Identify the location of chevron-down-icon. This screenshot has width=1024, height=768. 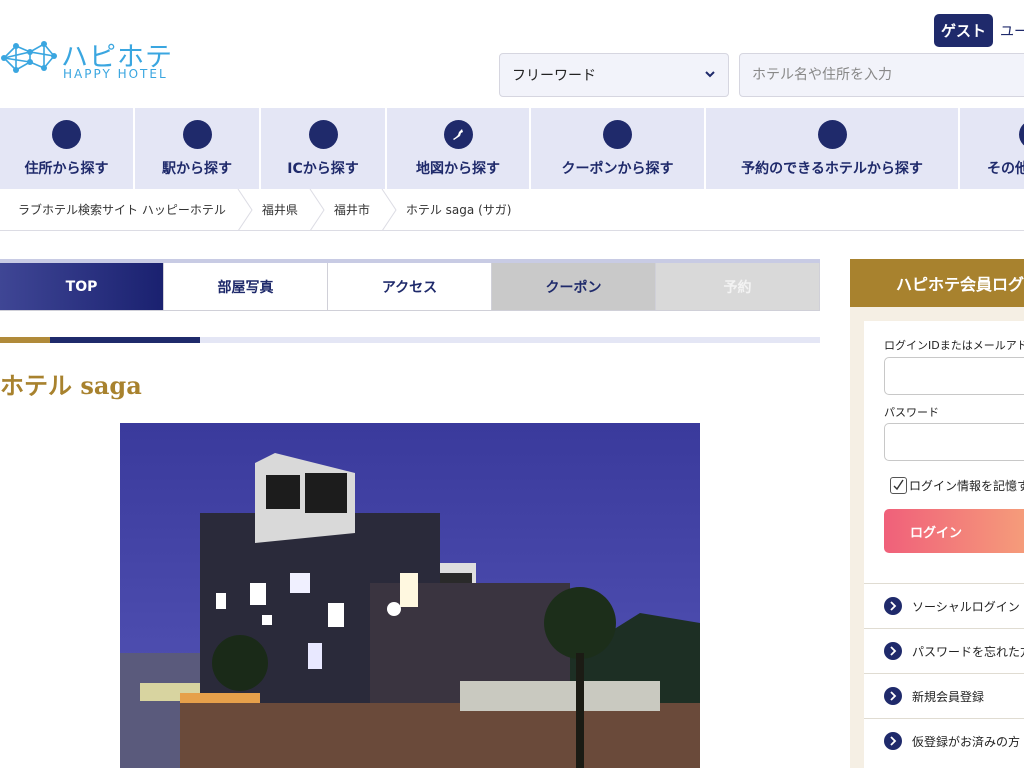
(710, 74).